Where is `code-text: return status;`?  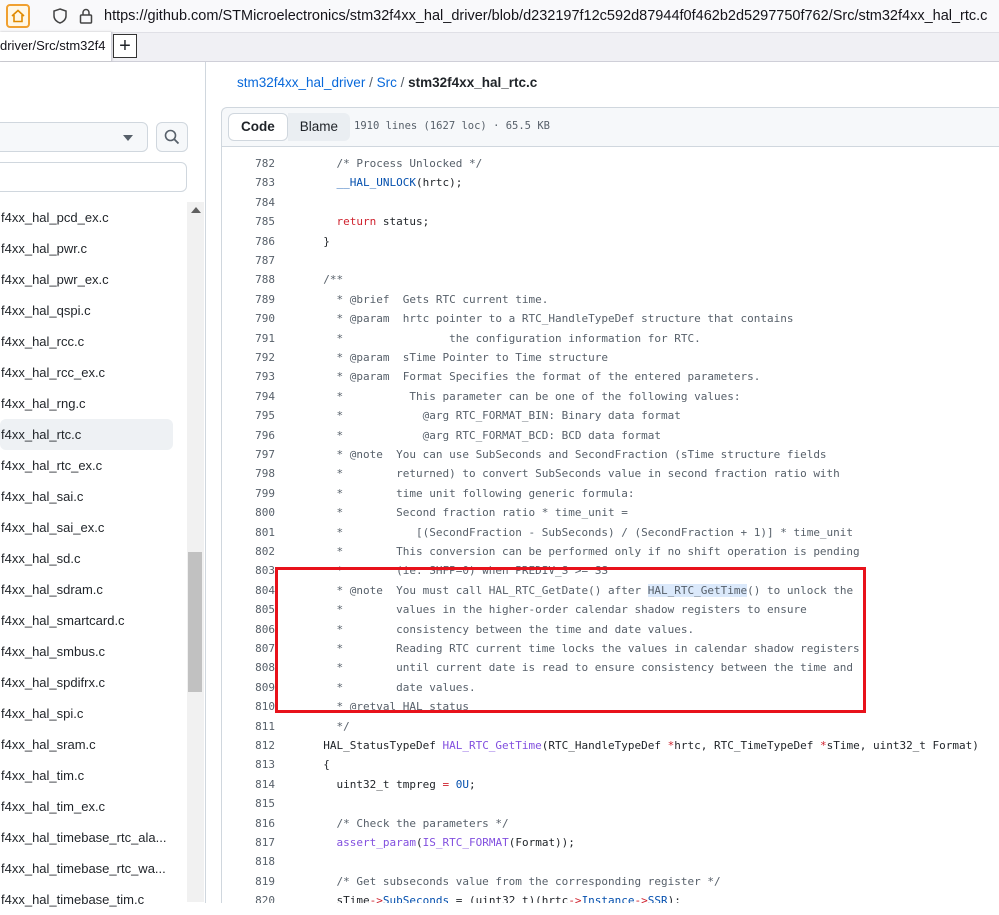
code-text: return status; is located at coordinates (383, 222).